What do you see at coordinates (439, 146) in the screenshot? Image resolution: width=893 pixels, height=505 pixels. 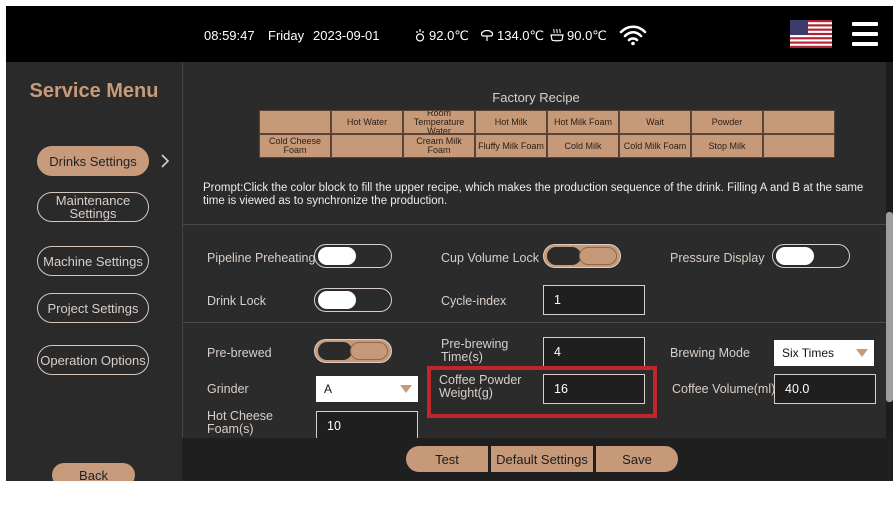 I see `recipe-cell-cream-milk-foam: Cream Milk Foam` at bounding box center [439, 146].